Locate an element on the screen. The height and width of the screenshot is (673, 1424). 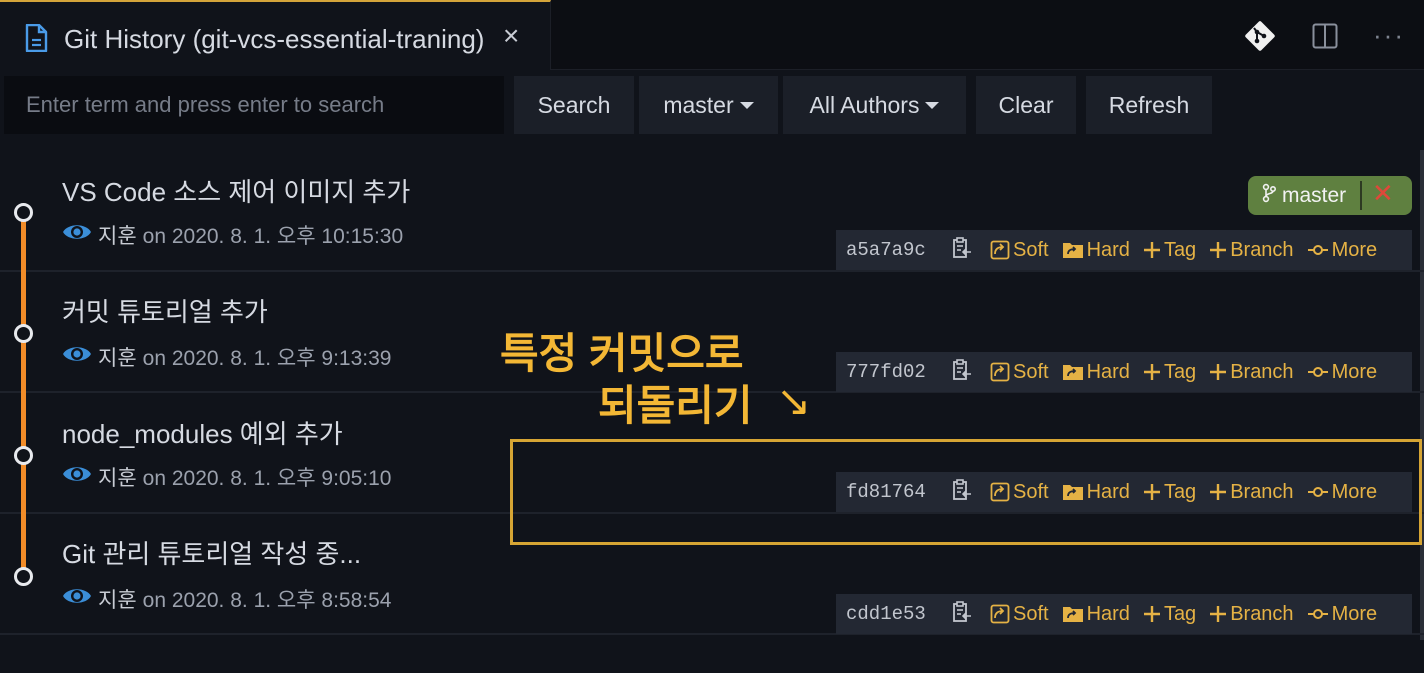
clear-button: Clear is located at coordinates (1026, 105).